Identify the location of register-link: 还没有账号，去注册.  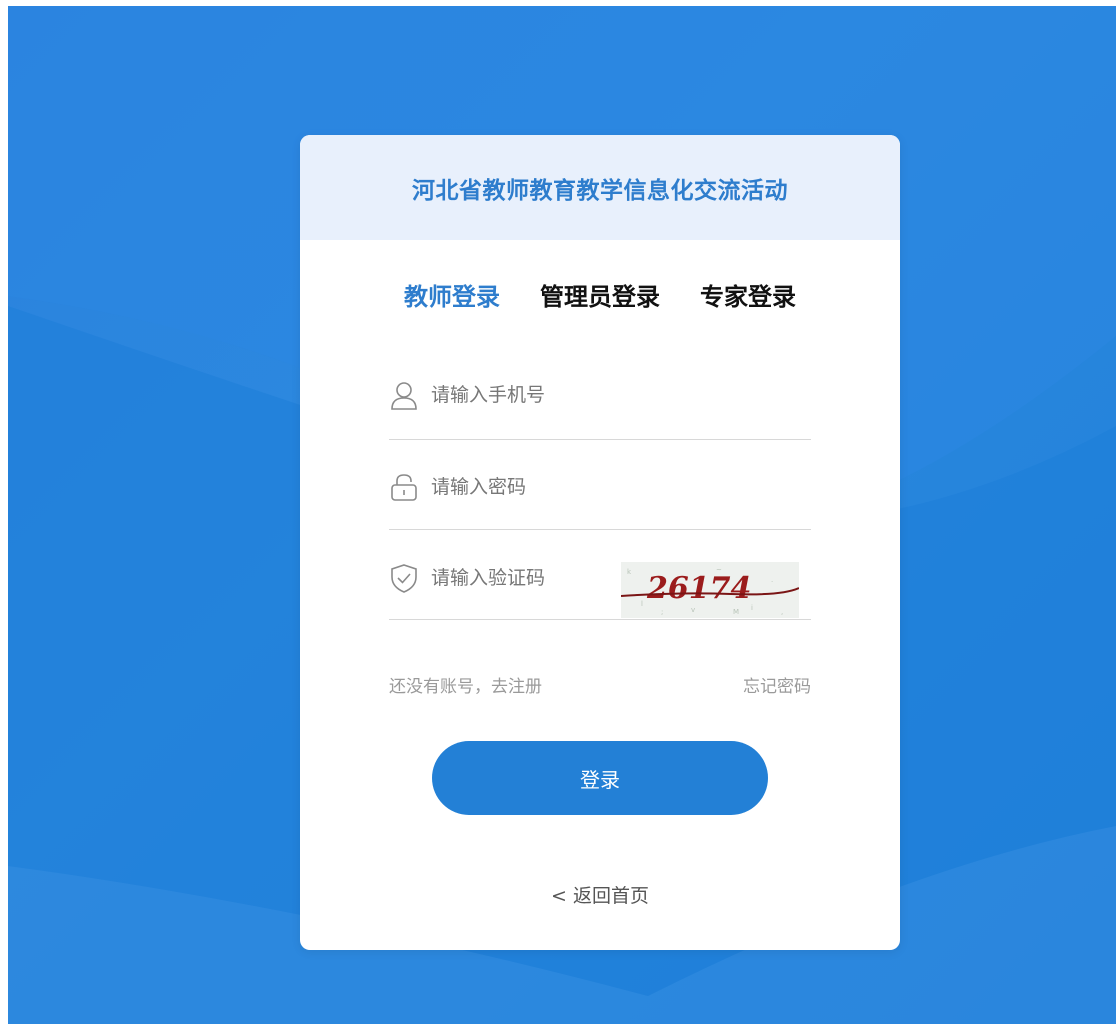
(465, 684).